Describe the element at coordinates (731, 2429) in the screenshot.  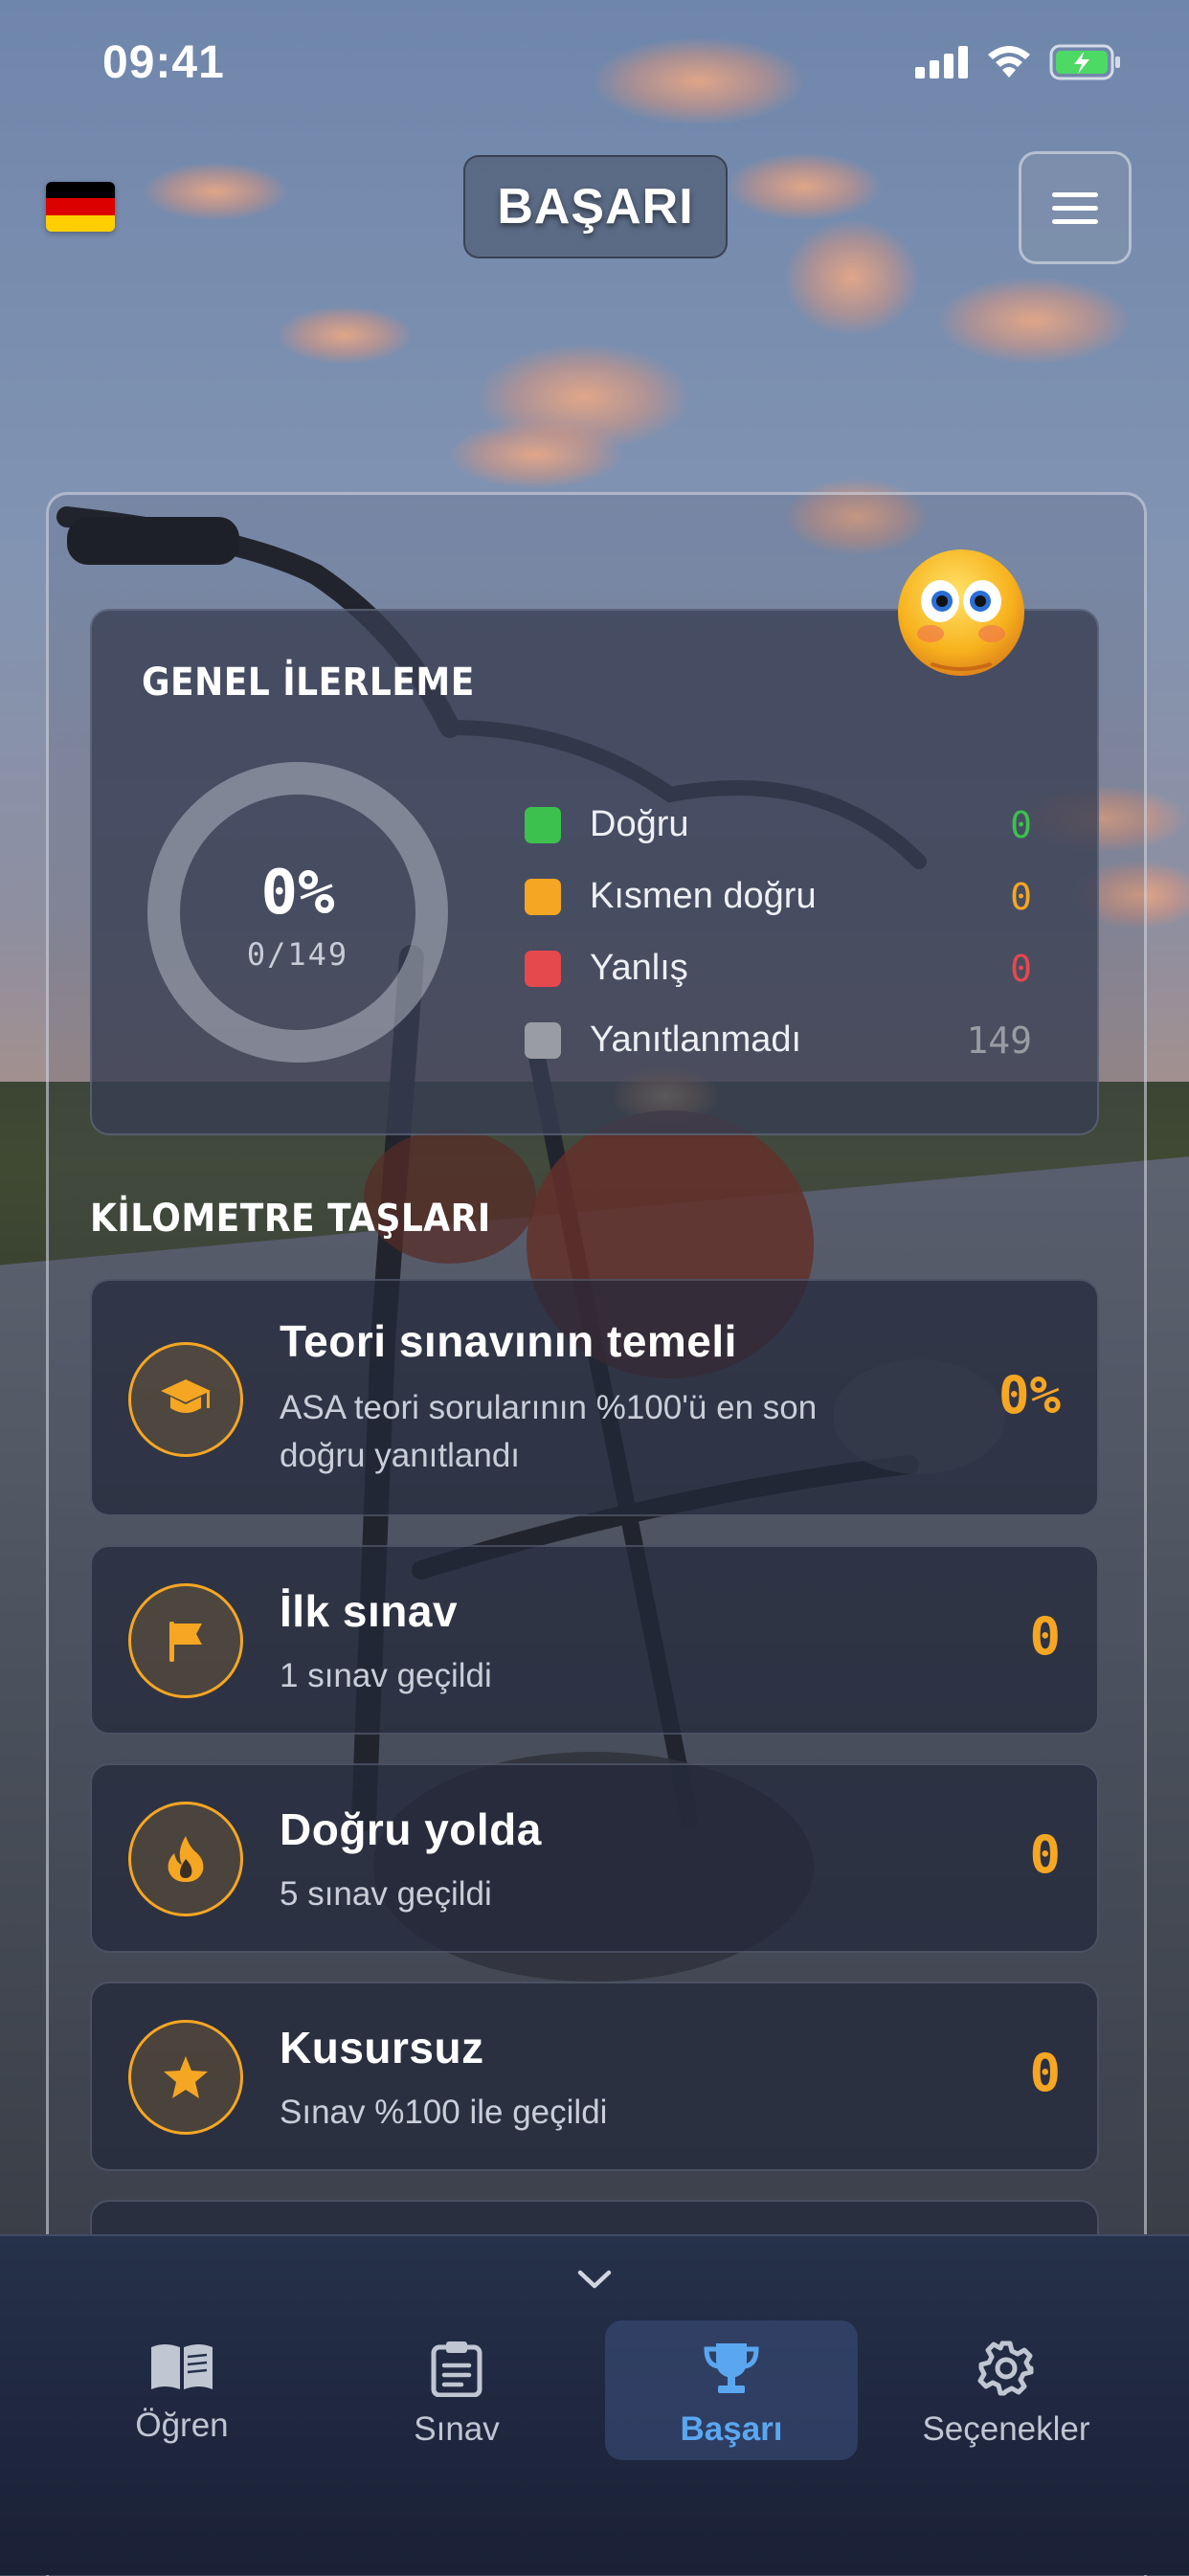
I see `tab-label: Başarı` at that location.